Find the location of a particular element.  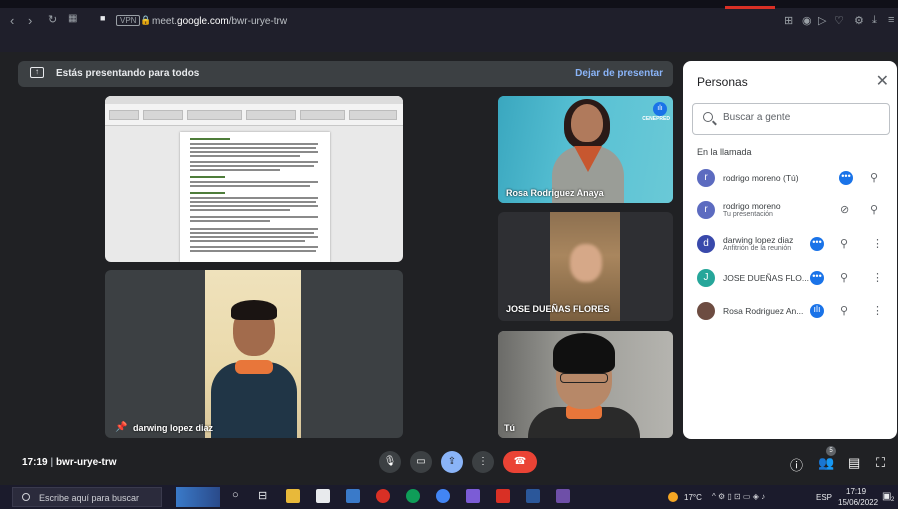

download-icon: ⤓ is located at coordinates (874, 20).